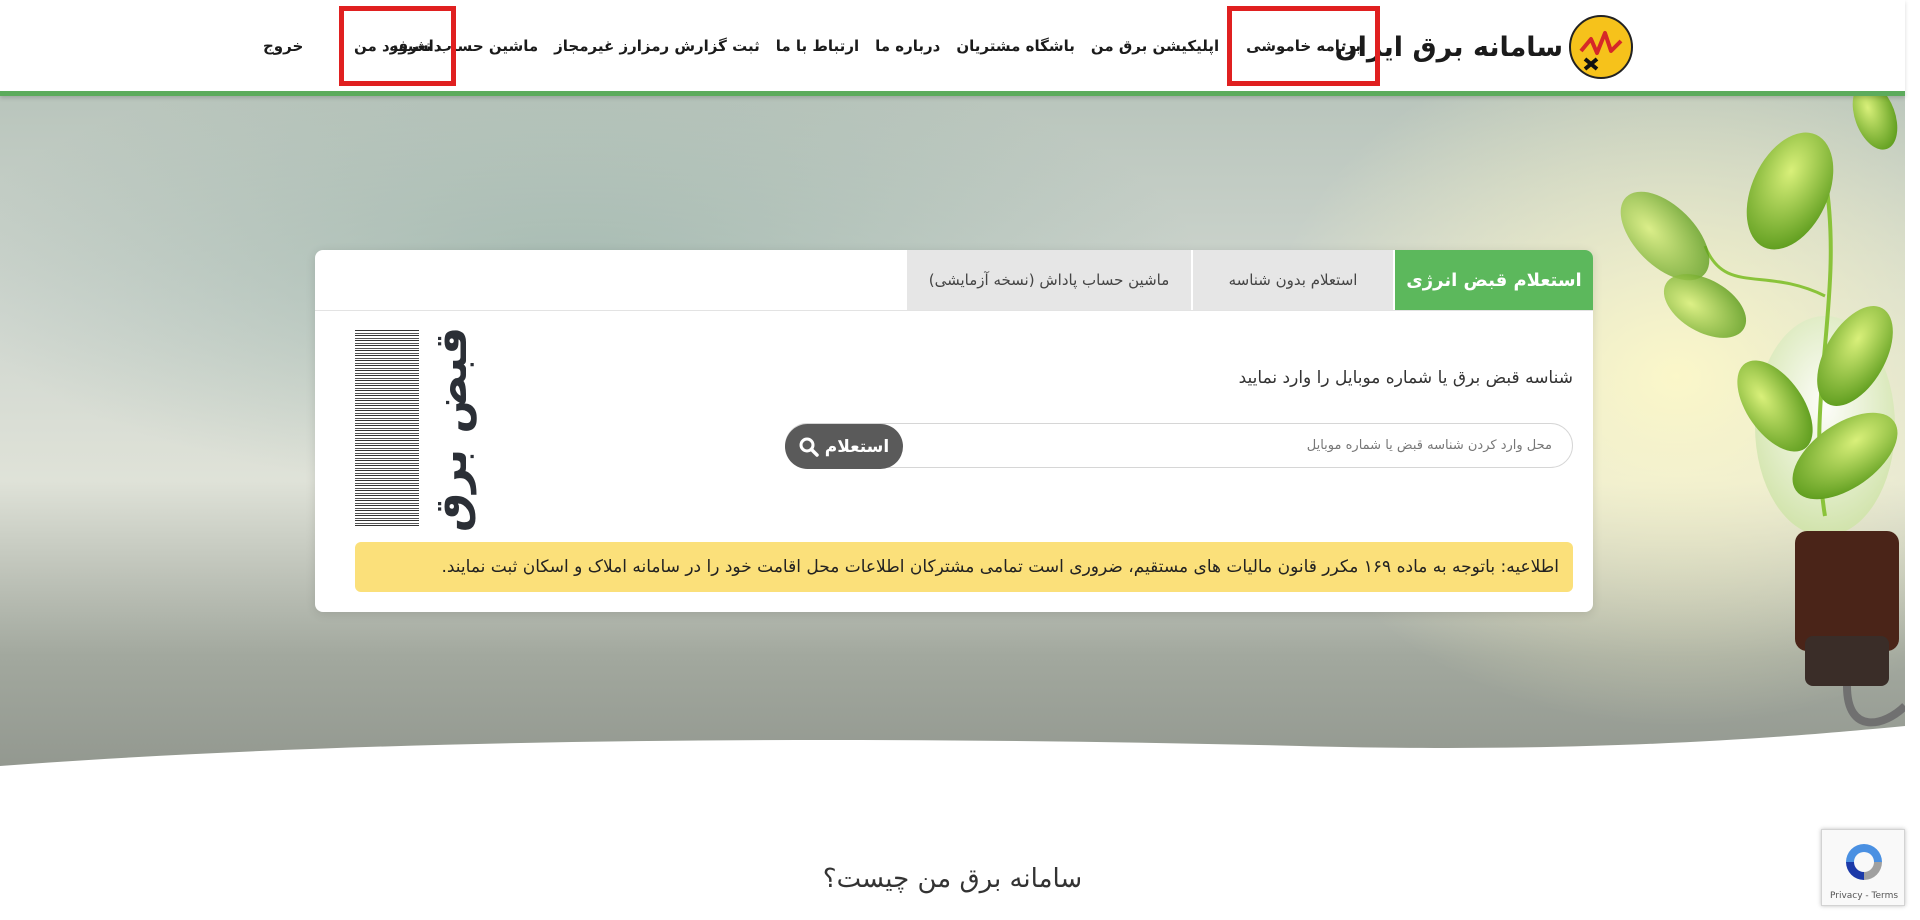 The width and height of the screenshot is (1920, 920). I want to click on nav-outage-schedule: برنامه خاموشی, so click(1303, 45).